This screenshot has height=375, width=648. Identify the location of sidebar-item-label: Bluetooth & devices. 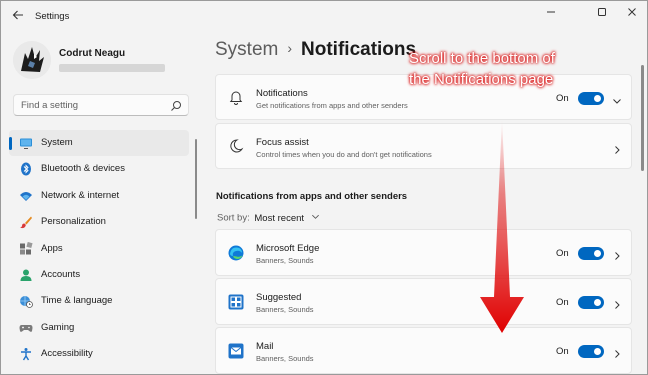
(83, 169).